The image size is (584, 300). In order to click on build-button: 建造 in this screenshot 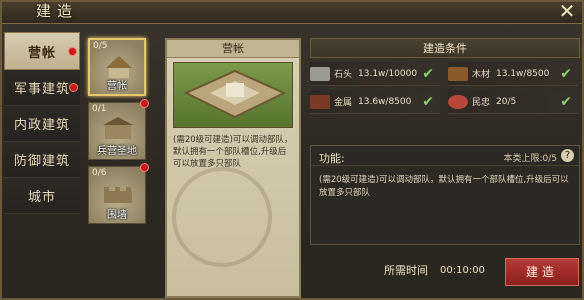, I will do `click(542, 272)`.